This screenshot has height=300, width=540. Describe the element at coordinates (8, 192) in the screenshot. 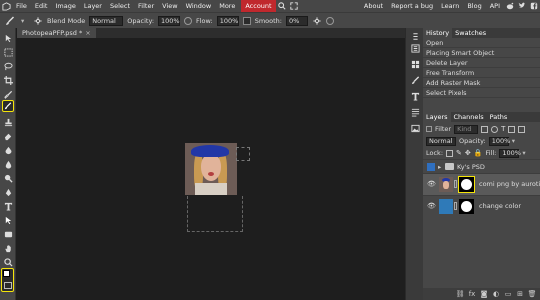

I see `pen-tool-icon` at that location.